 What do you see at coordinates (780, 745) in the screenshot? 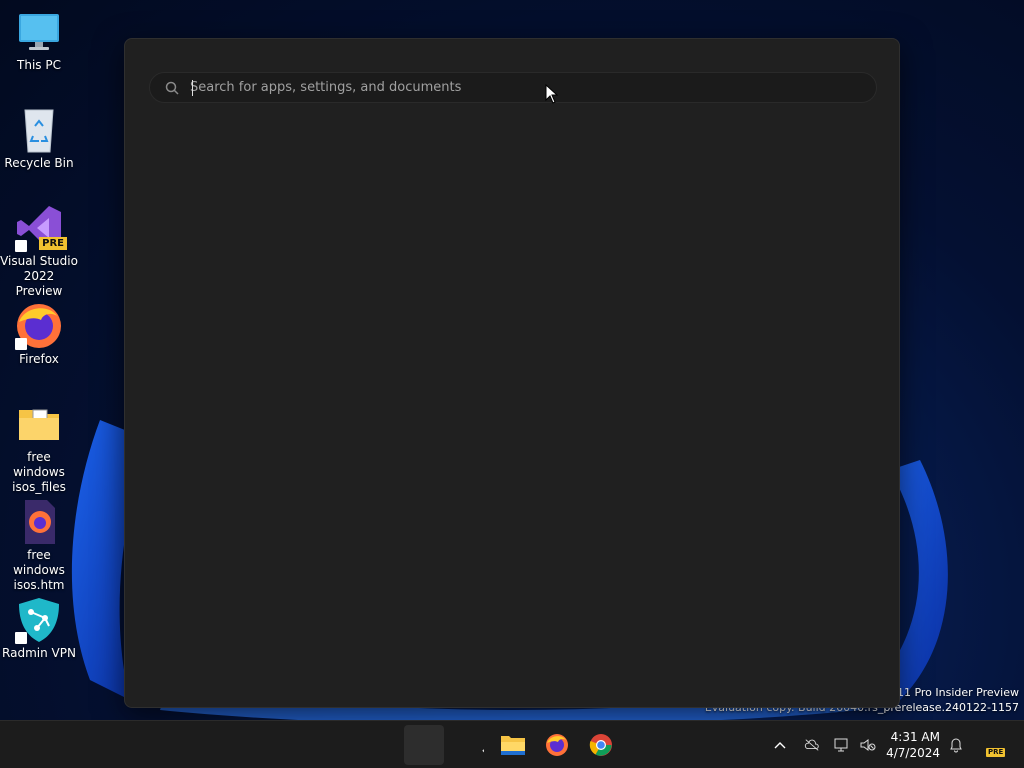
I see `chevron-up-icon` at bounding box center [780, 745].